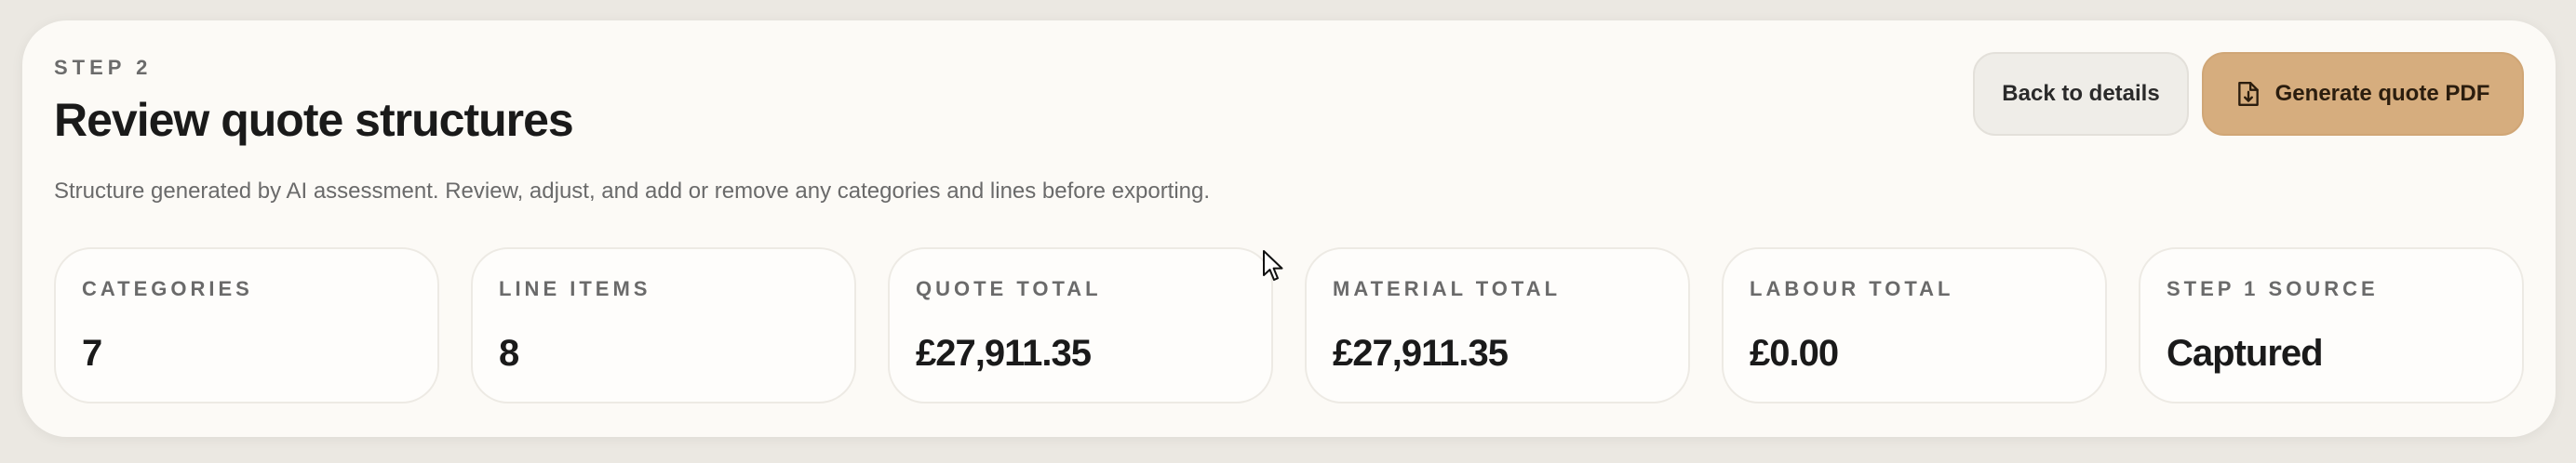  I want to click on generate-quote-pdf-label: Generate quote PDF, so click(2382, 93).